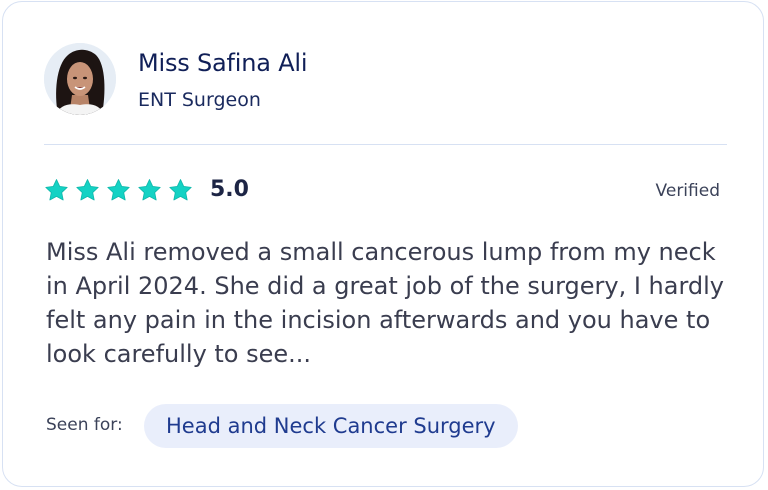 This screenshot has width=768, height=490. Describe the element at coordinates (687, 191) in the screenshot. I see `verified-label: Verified` at that location.